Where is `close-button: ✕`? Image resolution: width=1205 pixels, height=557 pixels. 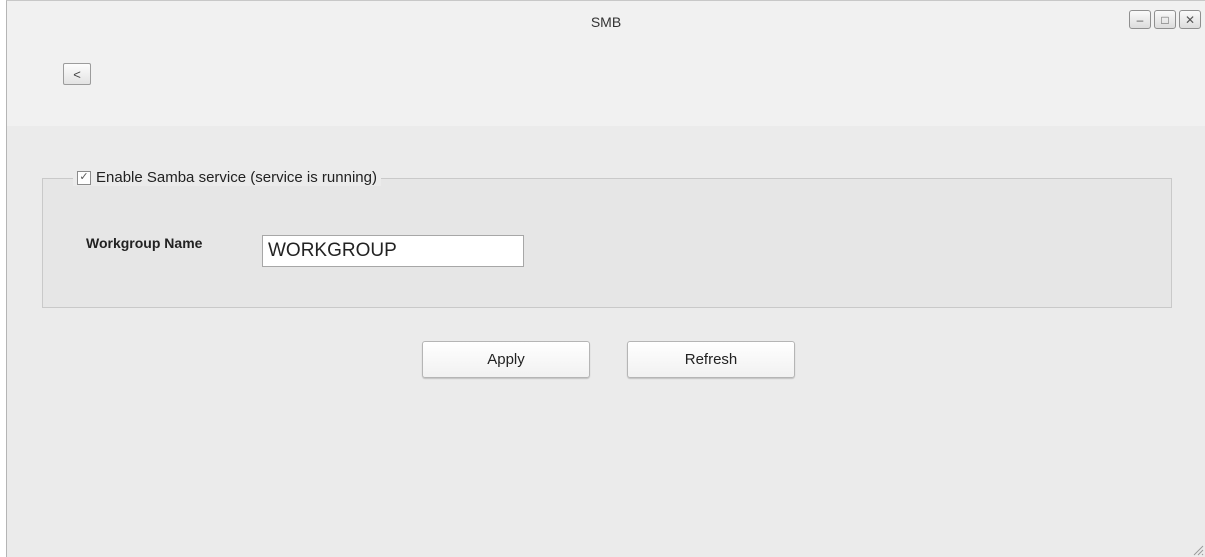 close-button: ✕ is located at coordinates (1190, 19).